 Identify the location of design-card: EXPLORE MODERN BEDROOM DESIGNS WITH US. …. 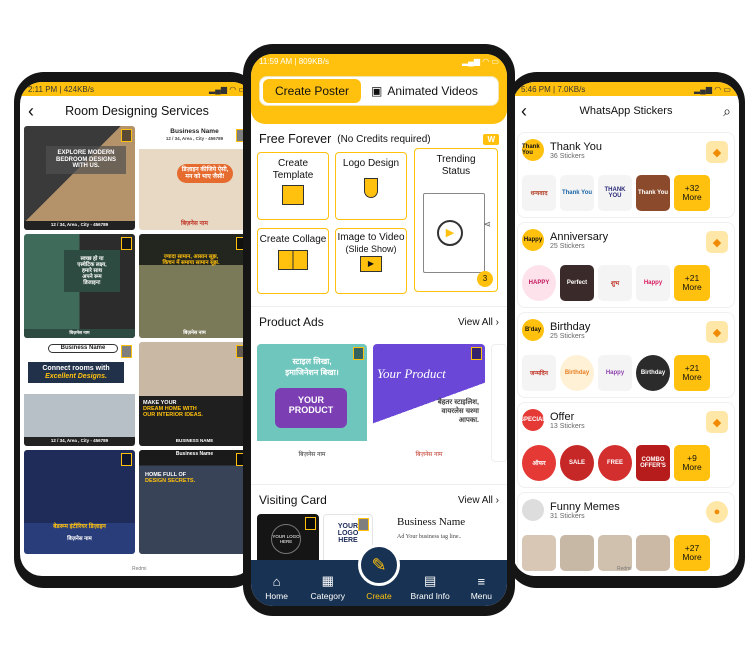
(79, 178).